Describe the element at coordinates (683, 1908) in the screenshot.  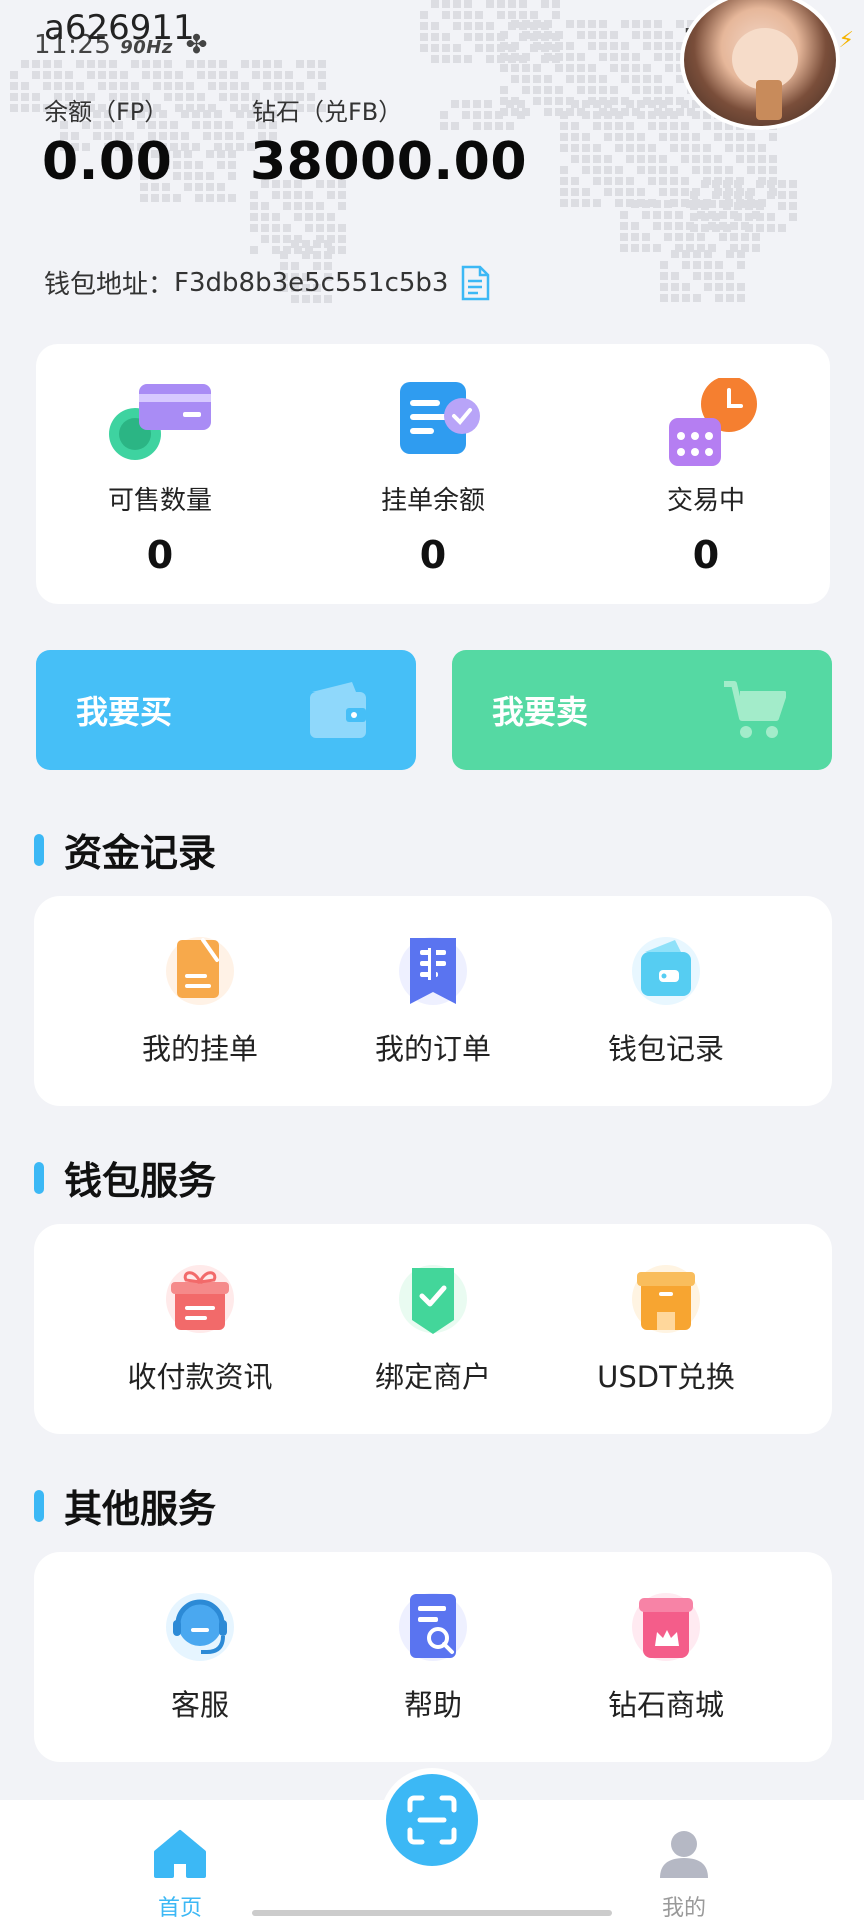
I see `nav-mine-label: 我的` at that location.